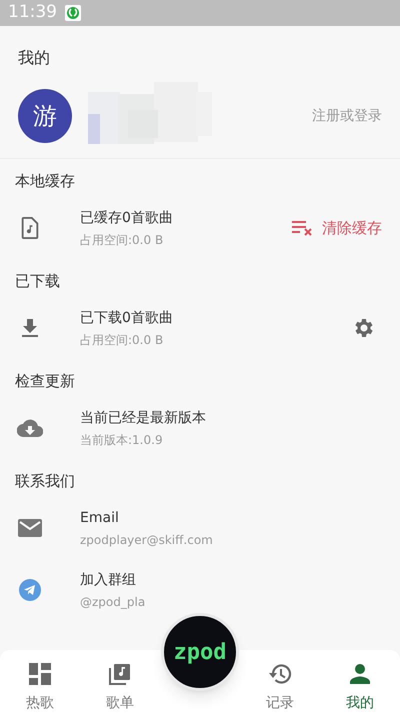 The height and width of the screenshot is (726, 400). I want to click on nav-tab: 记录, so click(280, 688).